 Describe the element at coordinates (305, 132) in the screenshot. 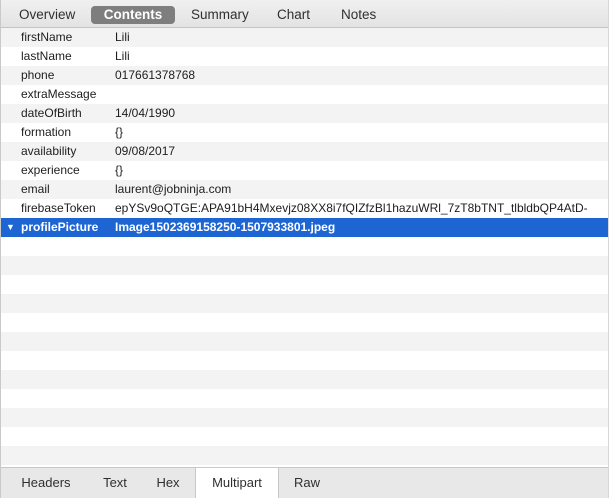

I see `list-item-formation: formation {}` at that location.